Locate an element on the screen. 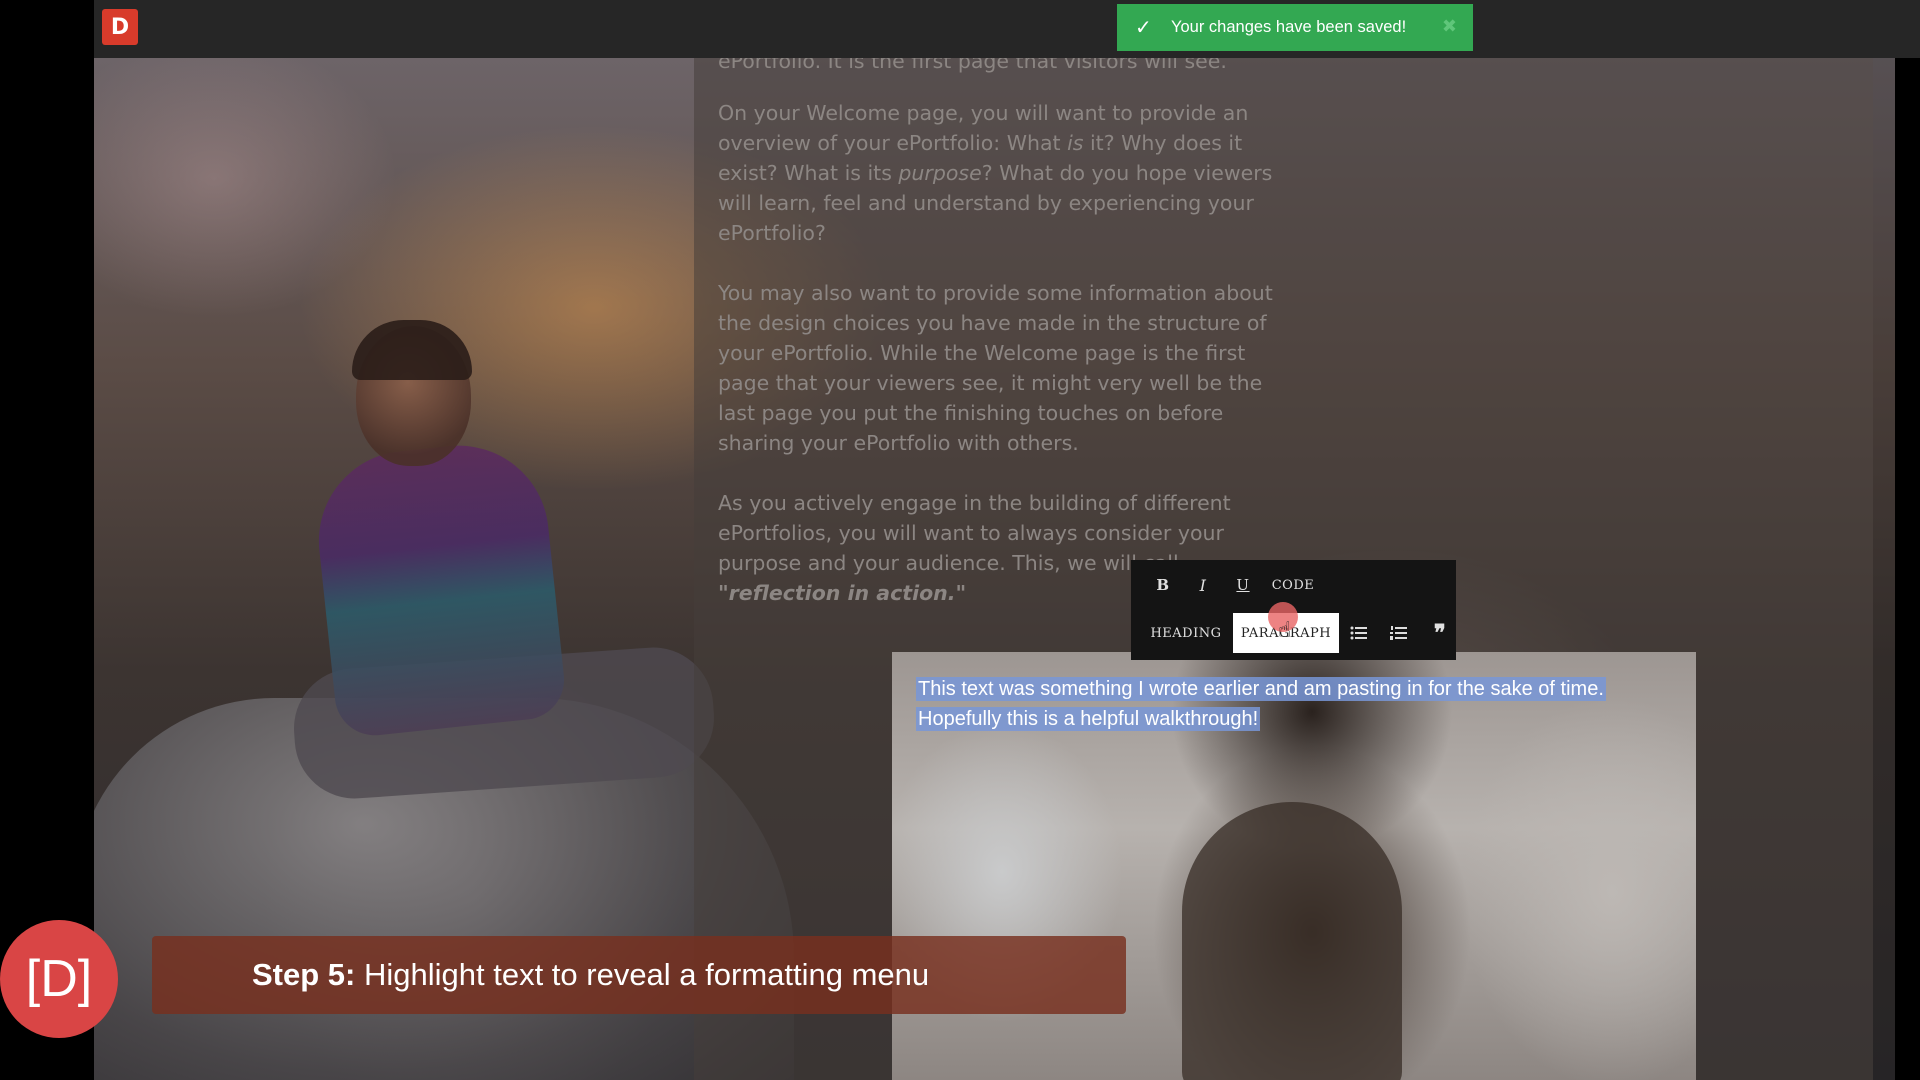  brand-badge: [D] is located at coordinates (59, 979).